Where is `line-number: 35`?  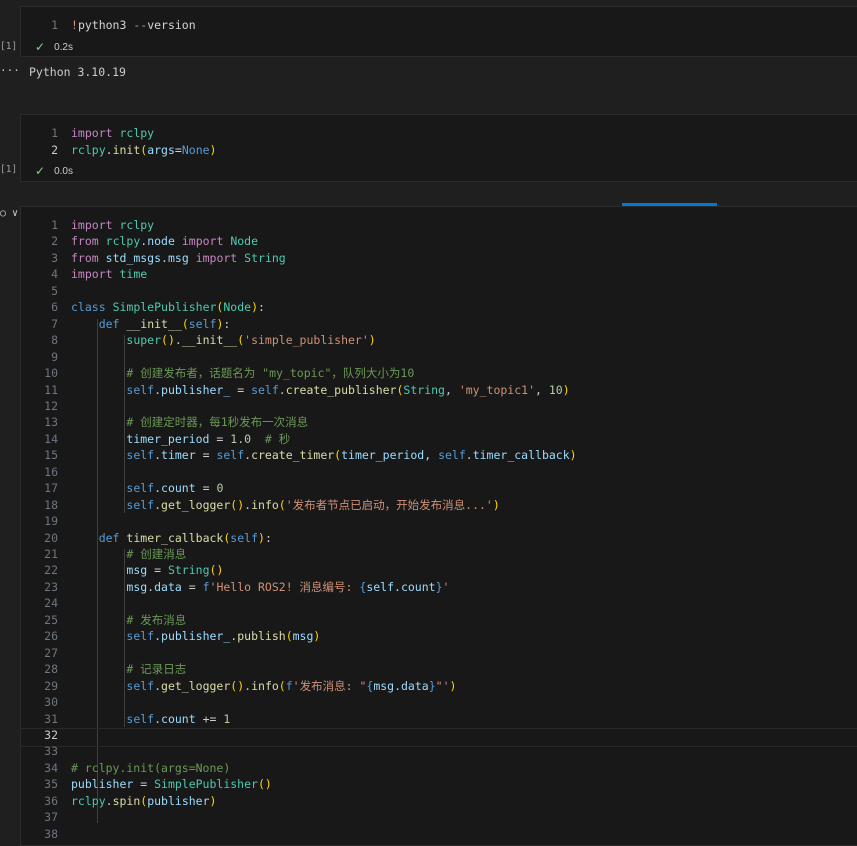
line-number: 35 is located at coordinates (51, 784).